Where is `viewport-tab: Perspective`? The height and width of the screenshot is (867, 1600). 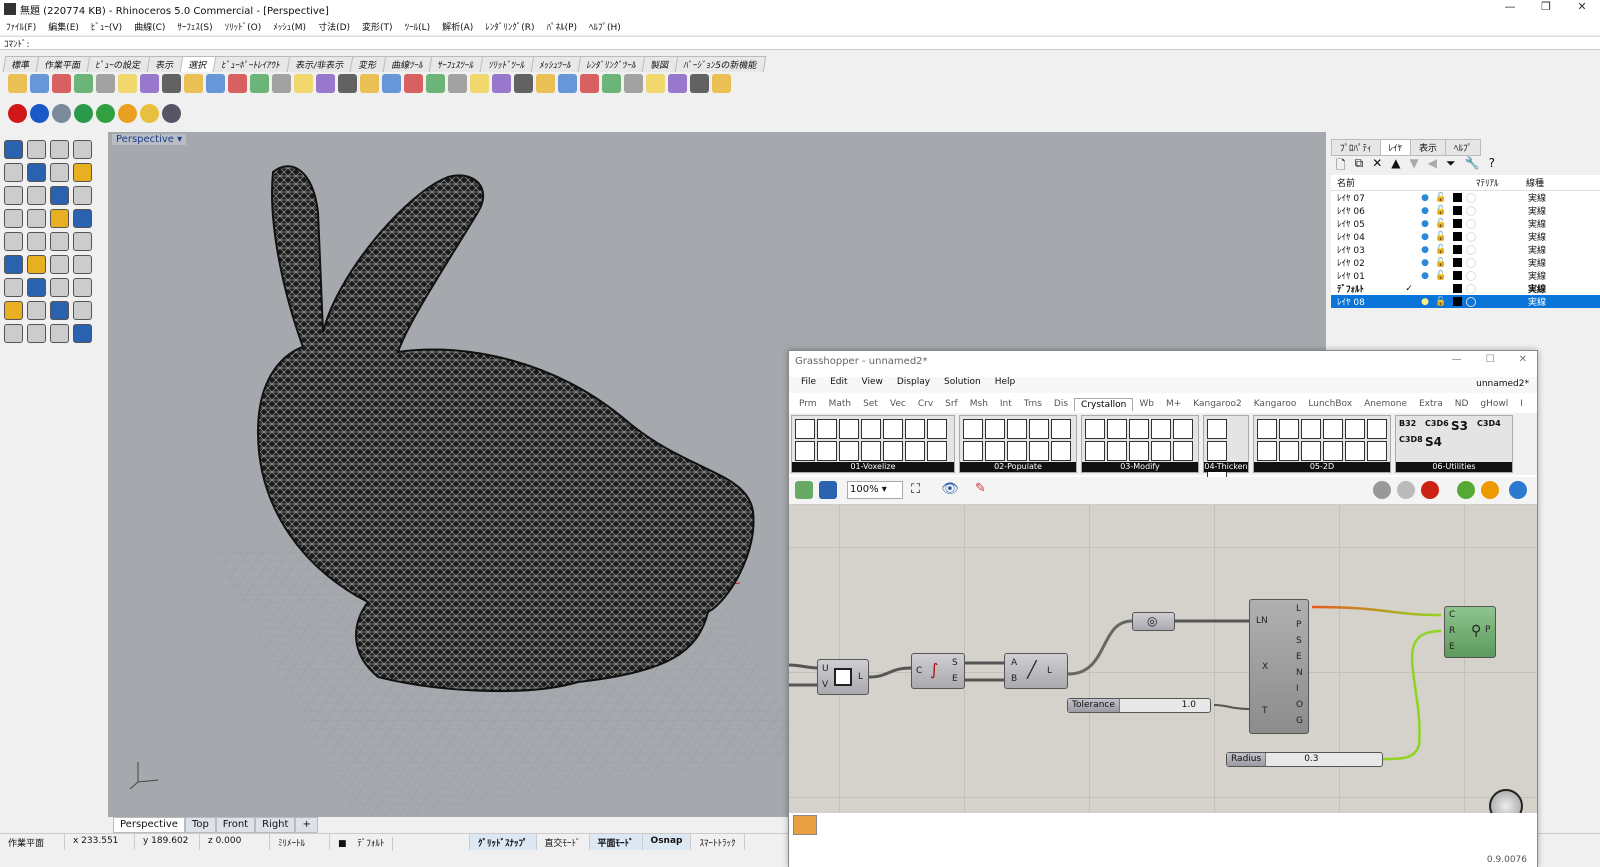 viewport-tab: Perspective is located at coordinates (149, 825).